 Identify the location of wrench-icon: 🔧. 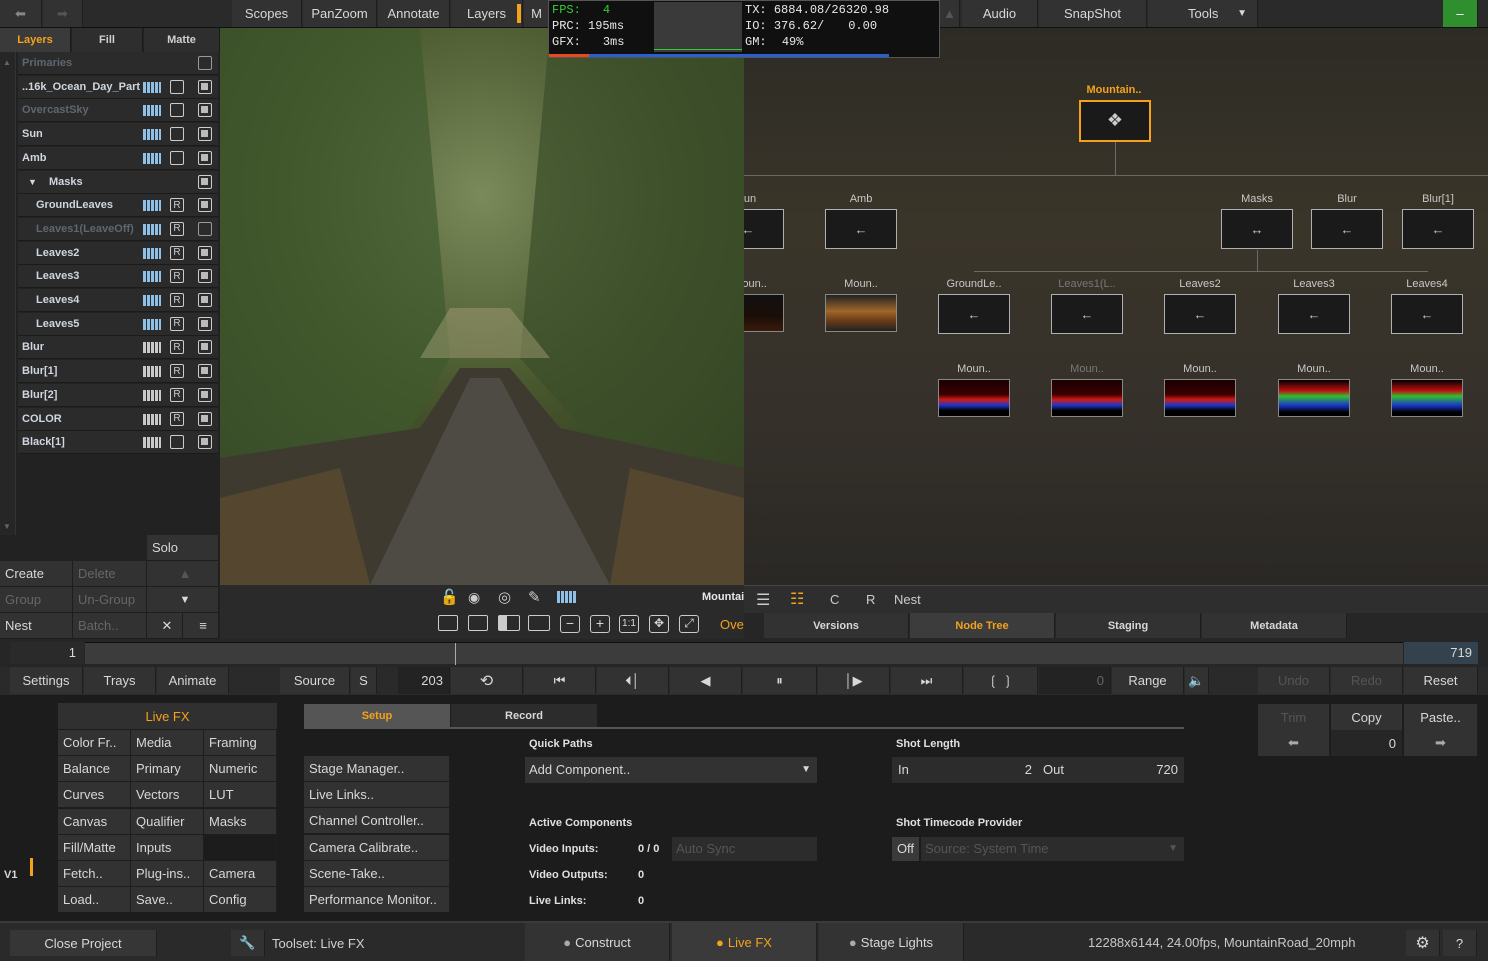
(248, 943).